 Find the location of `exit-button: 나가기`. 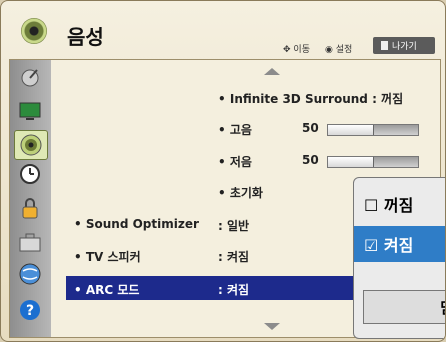

exit-button: 나가기 is located at coordinates (404, 45).